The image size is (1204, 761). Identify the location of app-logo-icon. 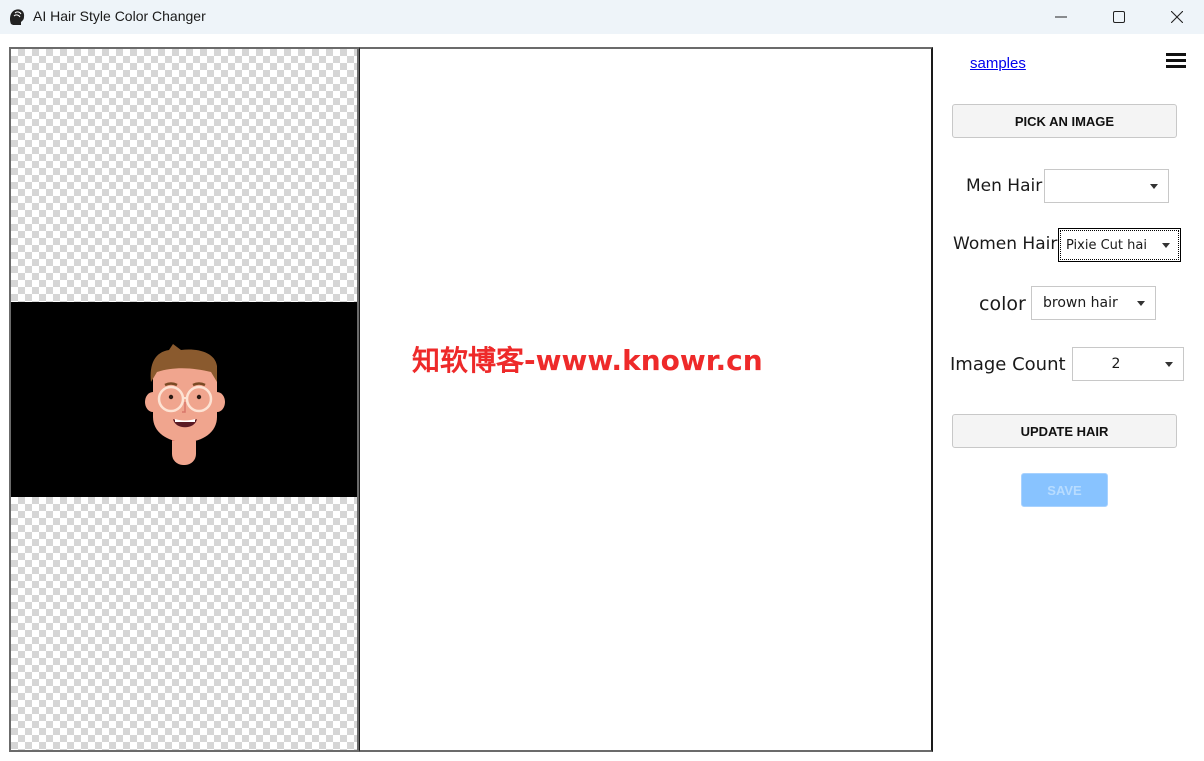
(17, 17).